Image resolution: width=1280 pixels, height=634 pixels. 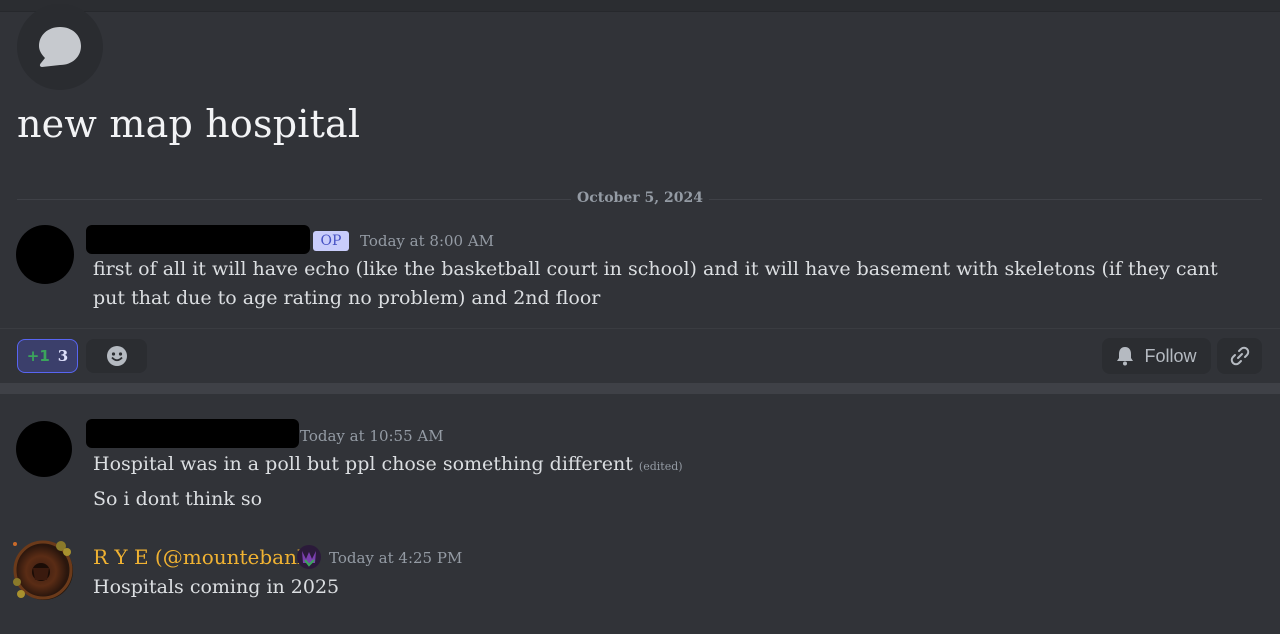 I want to click on thread-action-bar, so click(x=640, y=355).